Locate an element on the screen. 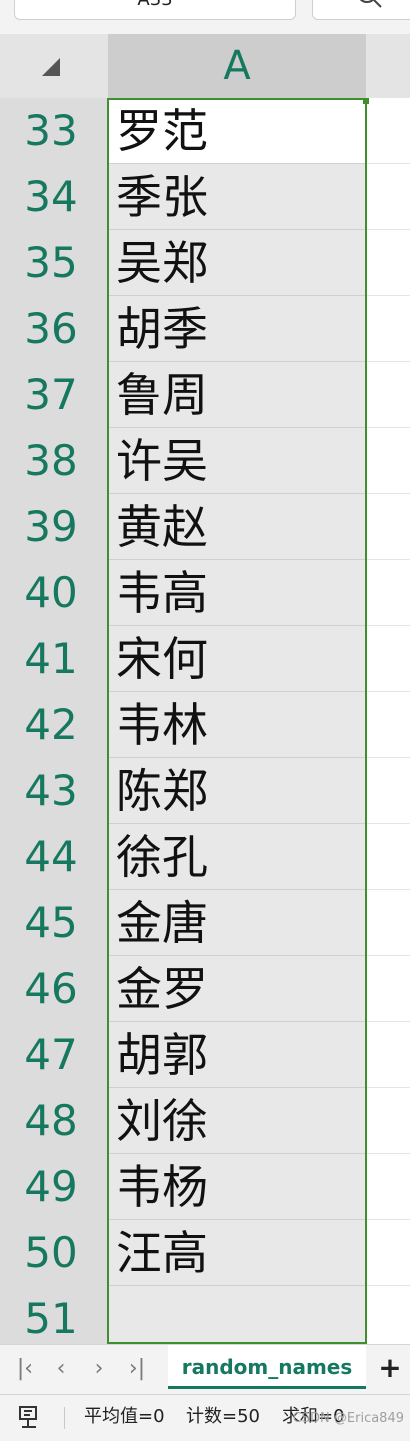  table-row: 51 is located at coordinates (205, 1315).